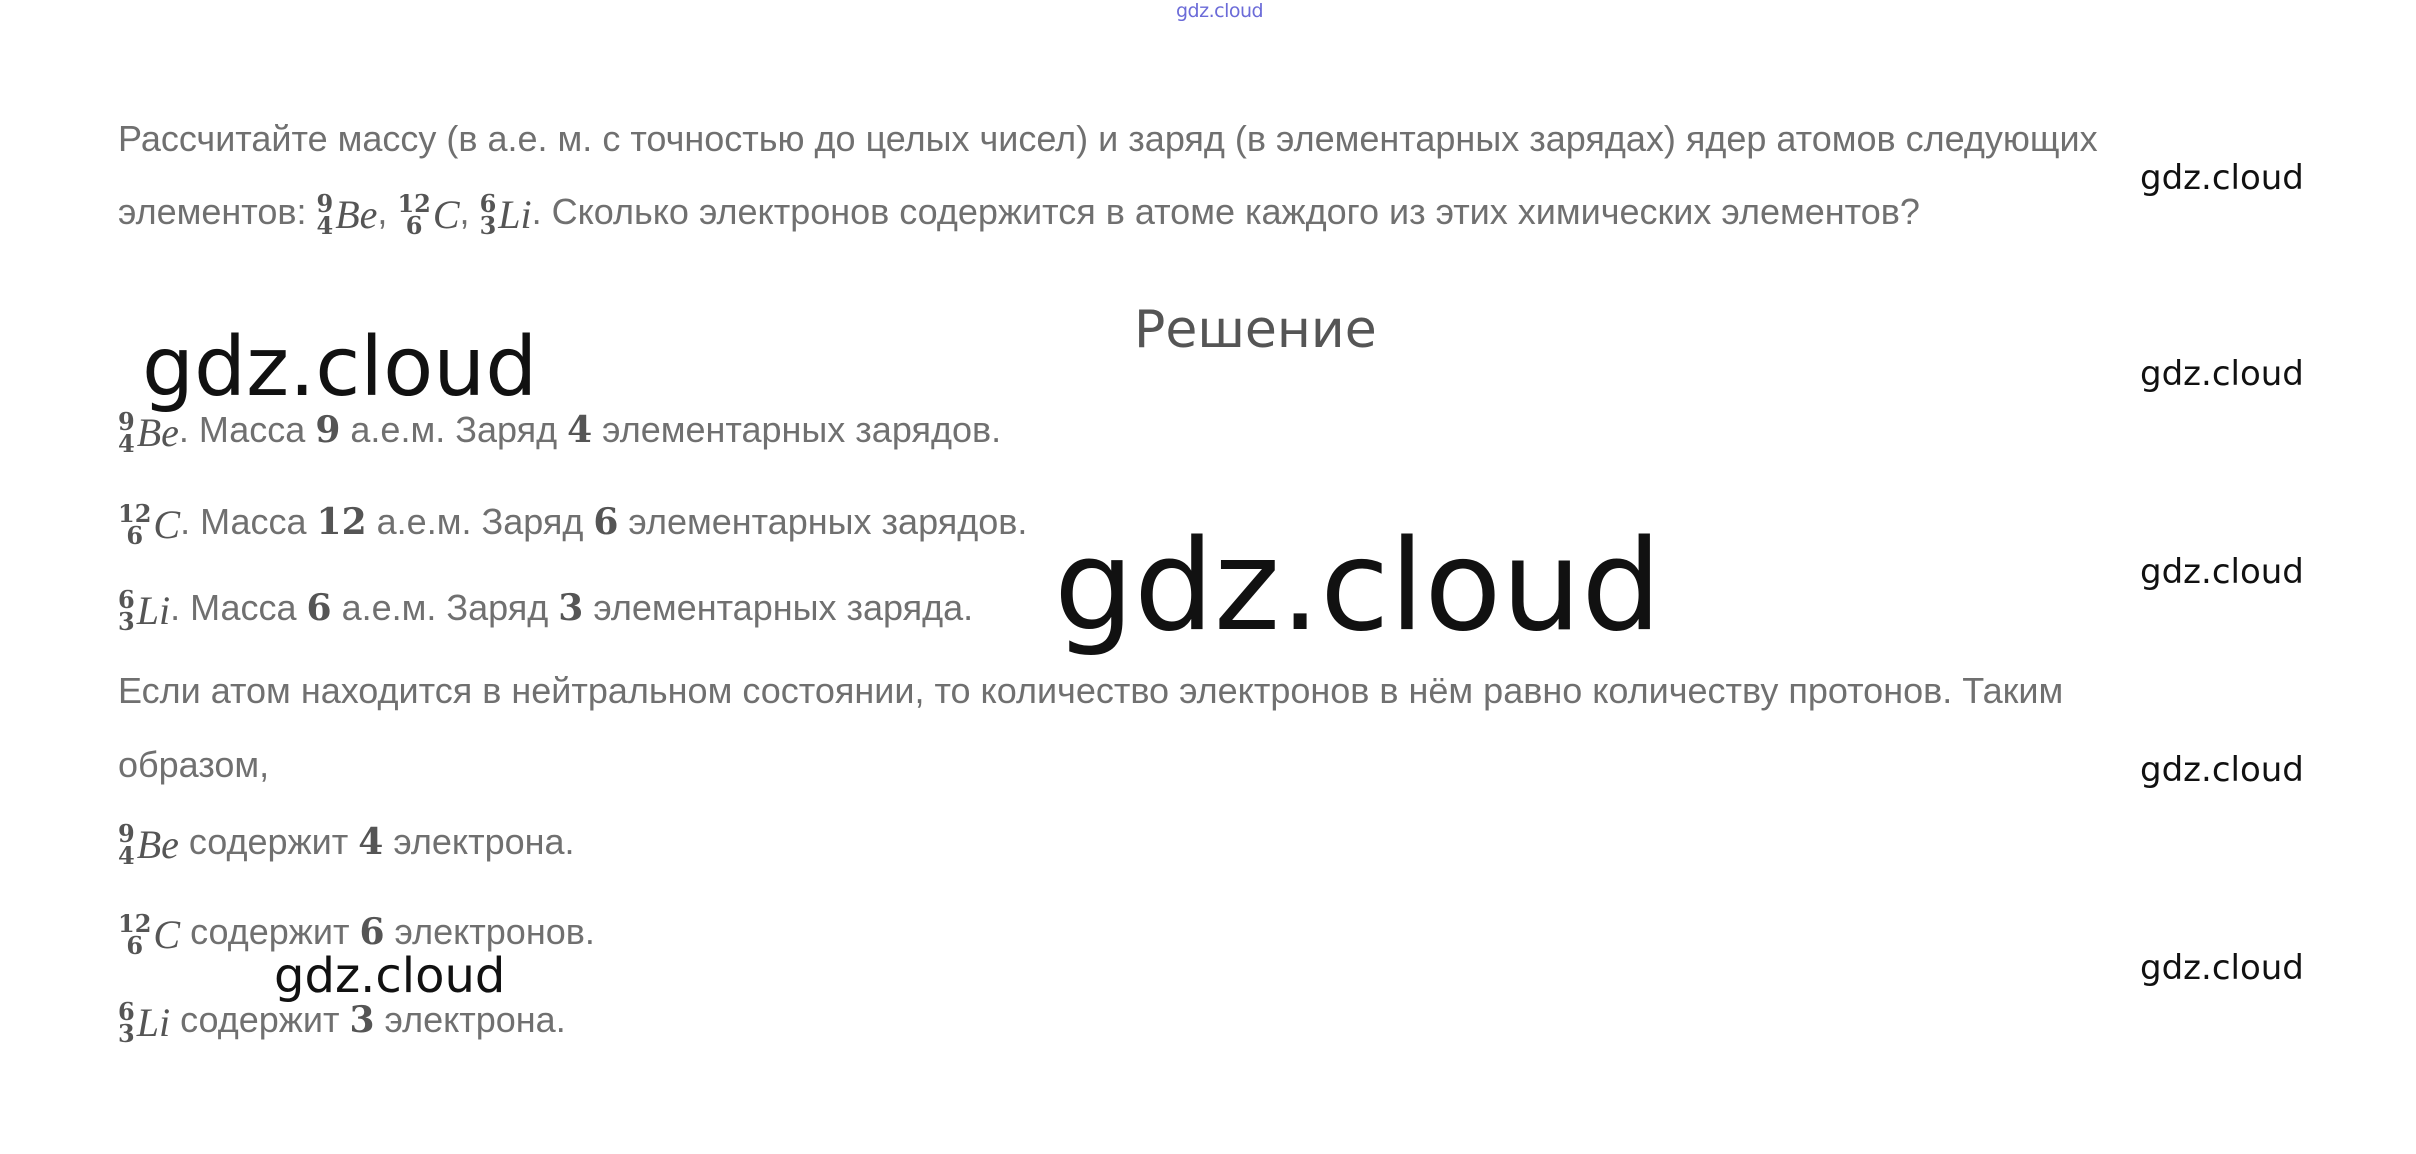 This screenshot has width=2416, height=1154. Describe the element at coordinates (571, 608) in the screenshot. I see `charge-value: 3` at that location.